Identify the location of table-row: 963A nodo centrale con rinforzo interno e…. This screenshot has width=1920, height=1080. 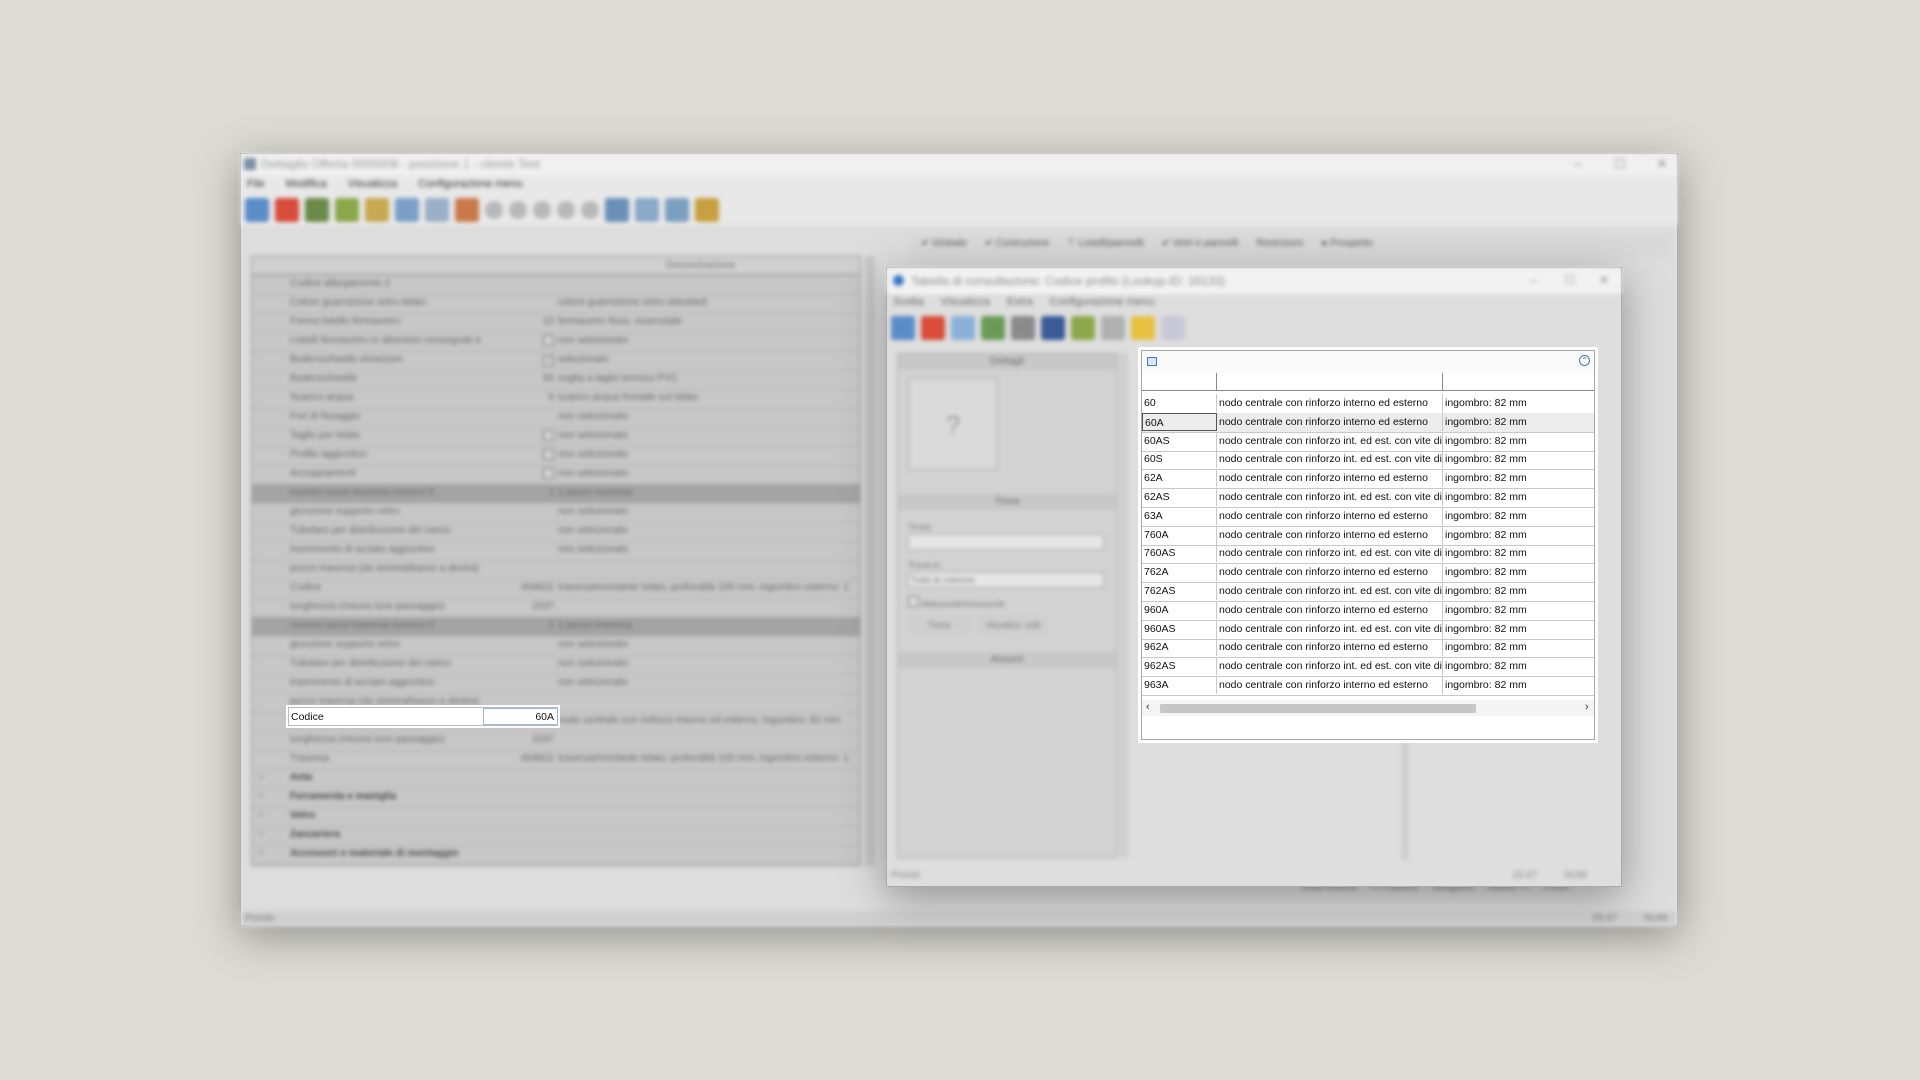
(1368, 686).